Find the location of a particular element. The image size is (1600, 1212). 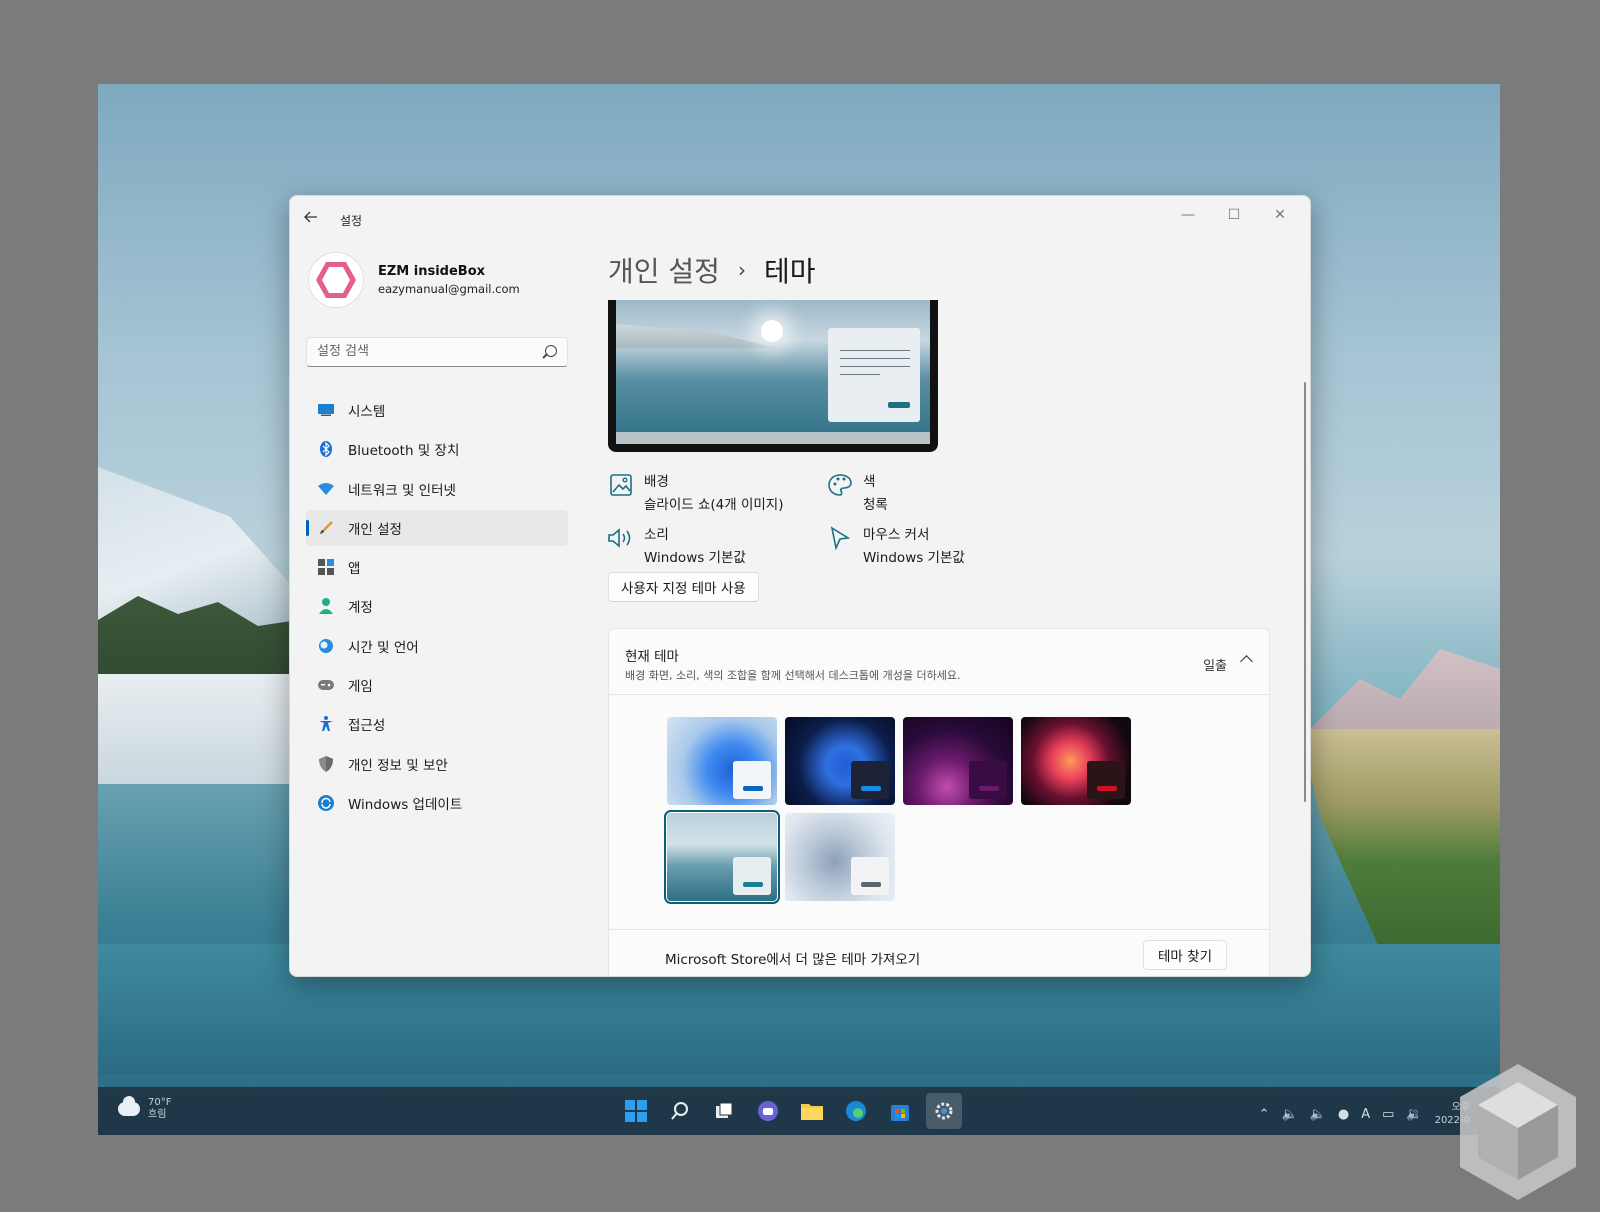

store-button is located at coordinates (900, 1111).